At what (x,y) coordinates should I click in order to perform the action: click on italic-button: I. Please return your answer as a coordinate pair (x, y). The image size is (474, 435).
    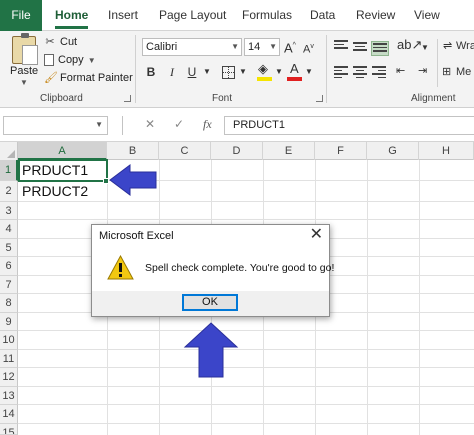
    Looking at the image, I should click on (172, 72).